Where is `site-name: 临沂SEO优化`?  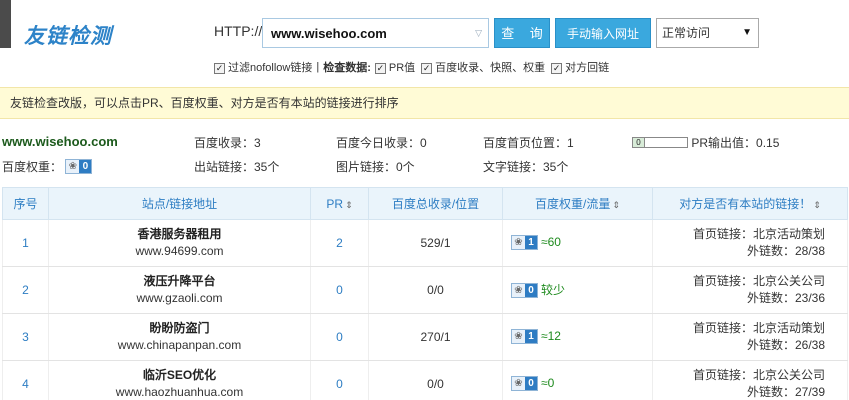 site-name: 临沂SEO优化 is located at coordinates (179, 375).